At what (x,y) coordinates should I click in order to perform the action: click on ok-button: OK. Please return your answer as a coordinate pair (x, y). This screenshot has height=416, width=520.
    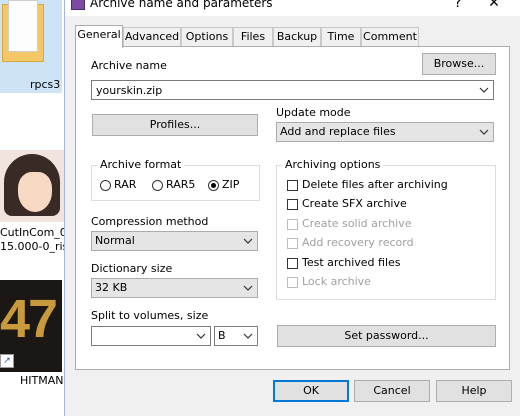
    Looking at the image, I should click on (311, 391).